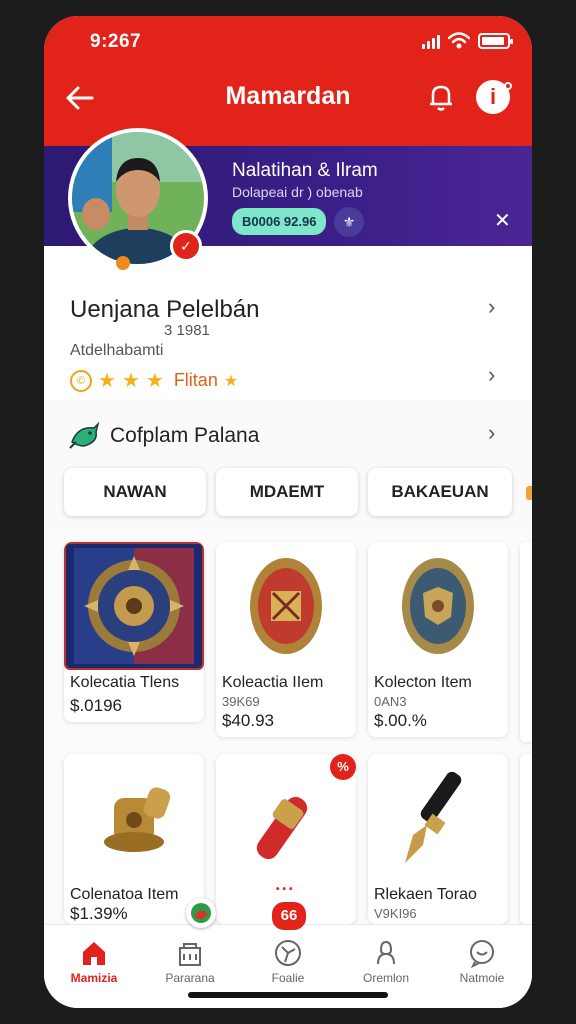  I want to click on nav-item-store: Pararana, so click(190, 960).